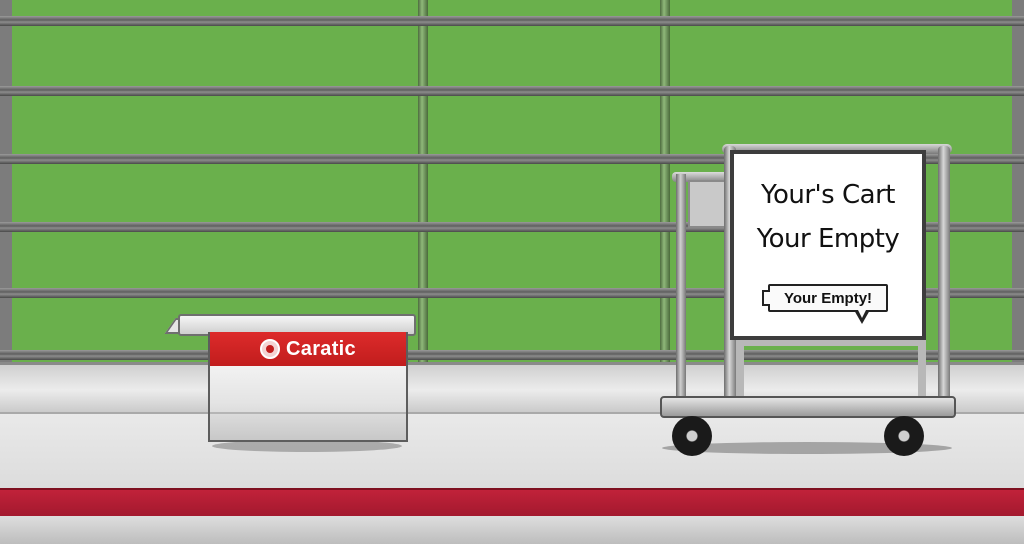 Image resolution: width=1024 pixels, height=544 pixels. What do you see at coordinates (270, 349) in the screenshot?
I see `circle-emblem-icon` at bounding box center [270, 349].